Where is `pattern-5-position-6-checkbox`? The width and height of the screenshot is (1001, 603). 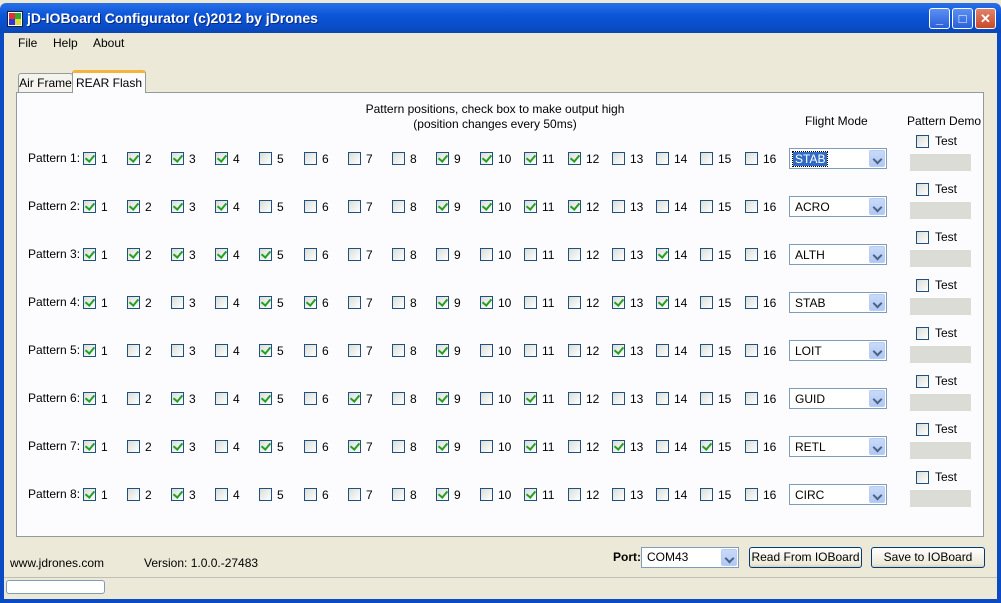
pattern-5-position-6-checkbox is located at coordinates (310, 350).